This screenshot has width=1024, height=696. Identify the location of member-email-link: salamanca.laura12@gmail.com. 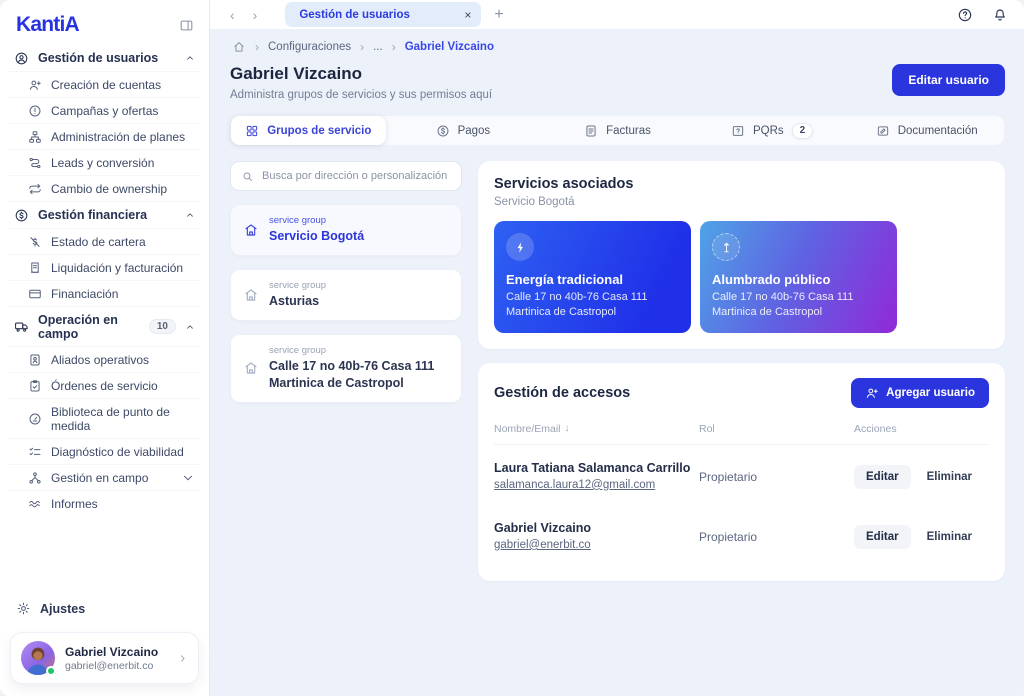
(574, 485).